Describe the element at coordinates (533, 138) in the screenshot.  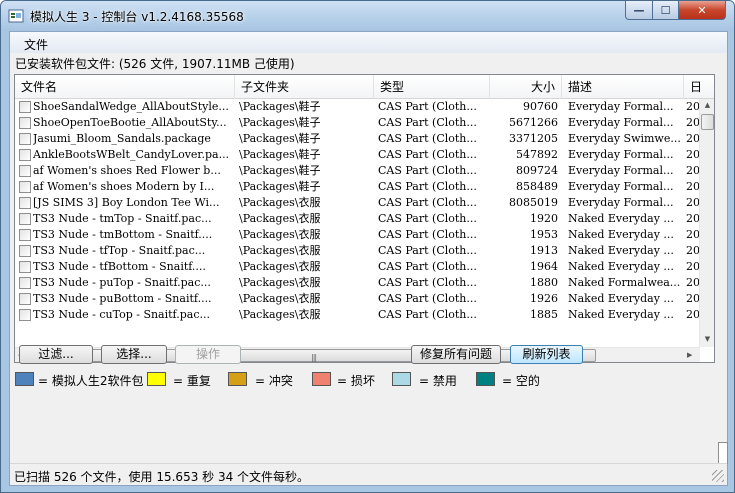
I see `cell-size: 3371205` at that location.